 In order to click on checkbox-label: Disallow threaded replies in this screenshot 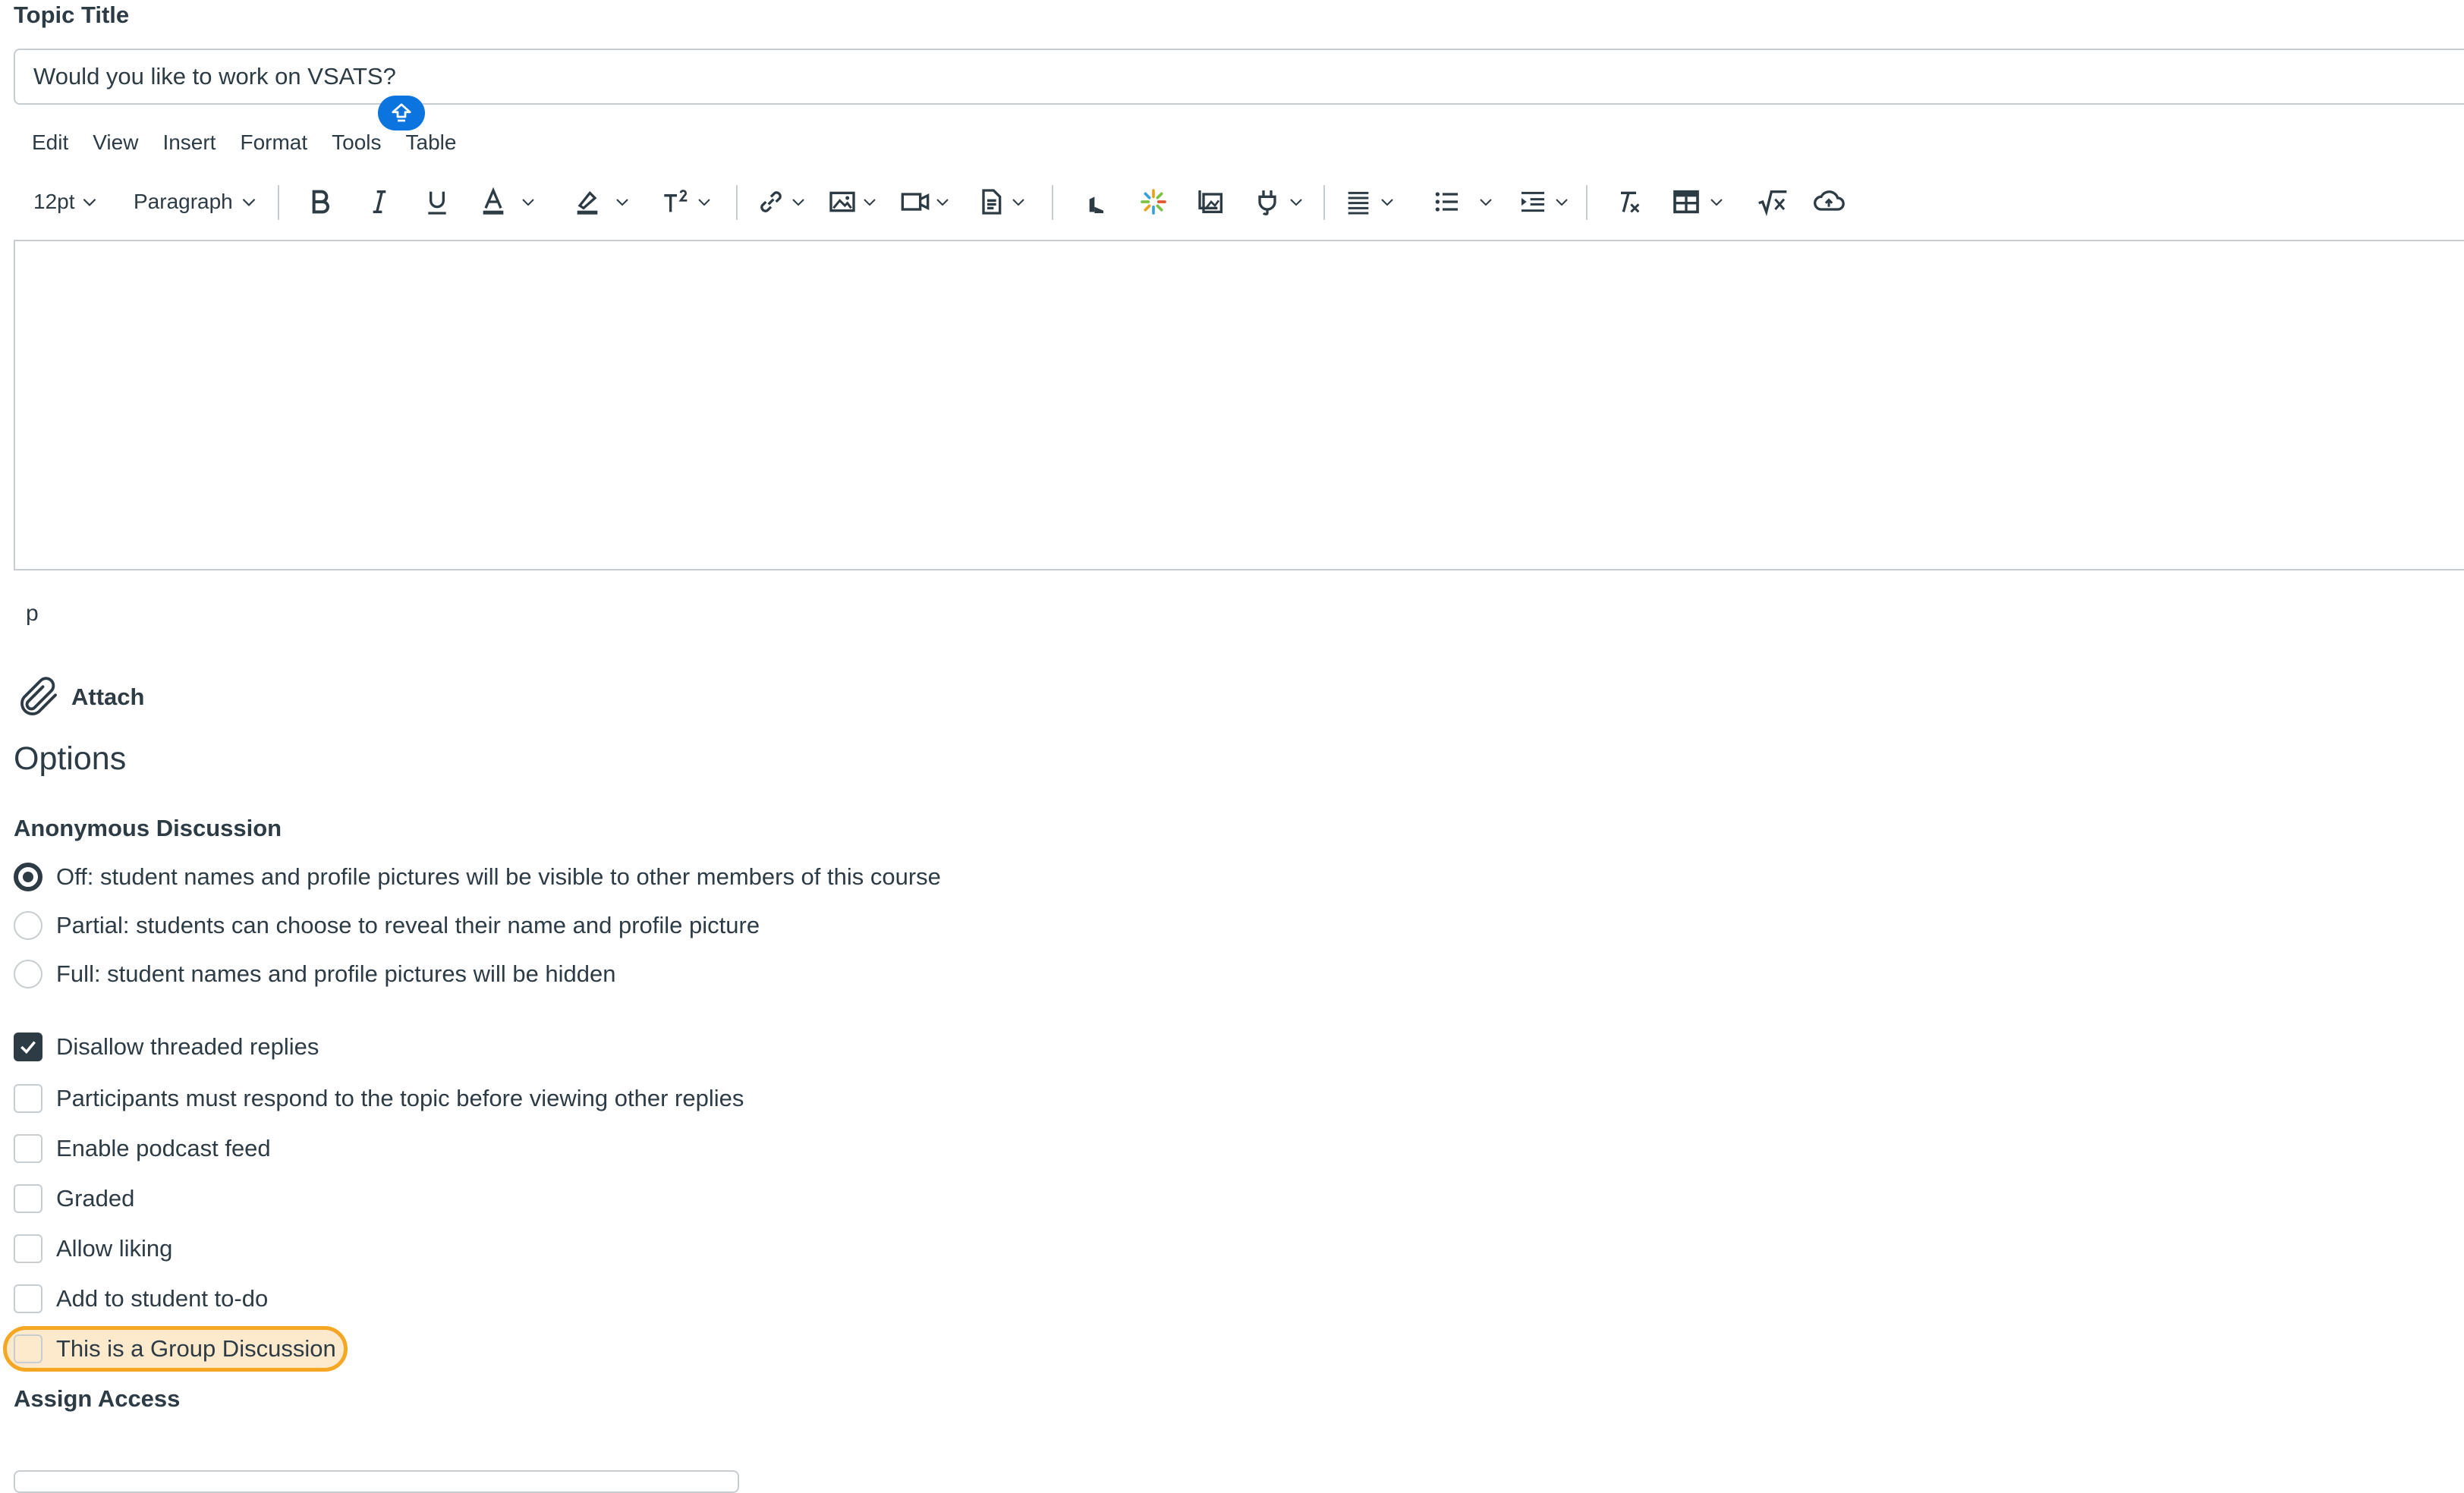, I will do `click(188, 1046)`.